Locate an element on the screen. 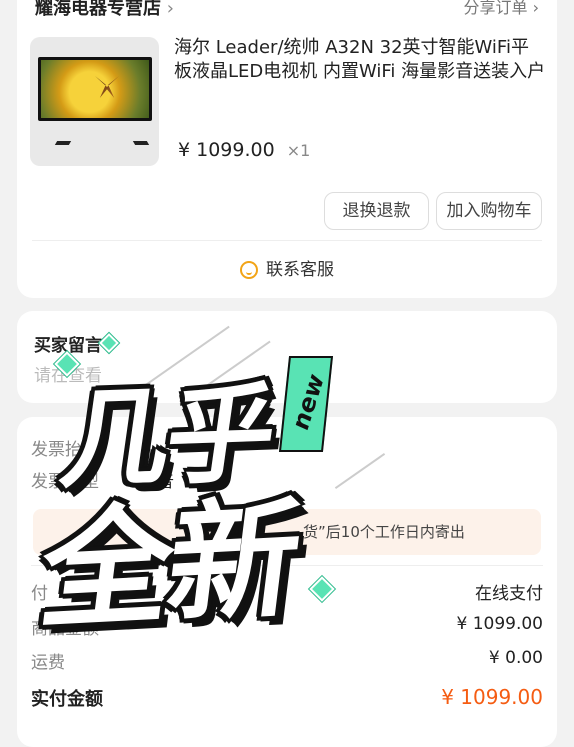 The image size is (574, 747). chevron-right-icon: › is located at coordinates (170, 9).